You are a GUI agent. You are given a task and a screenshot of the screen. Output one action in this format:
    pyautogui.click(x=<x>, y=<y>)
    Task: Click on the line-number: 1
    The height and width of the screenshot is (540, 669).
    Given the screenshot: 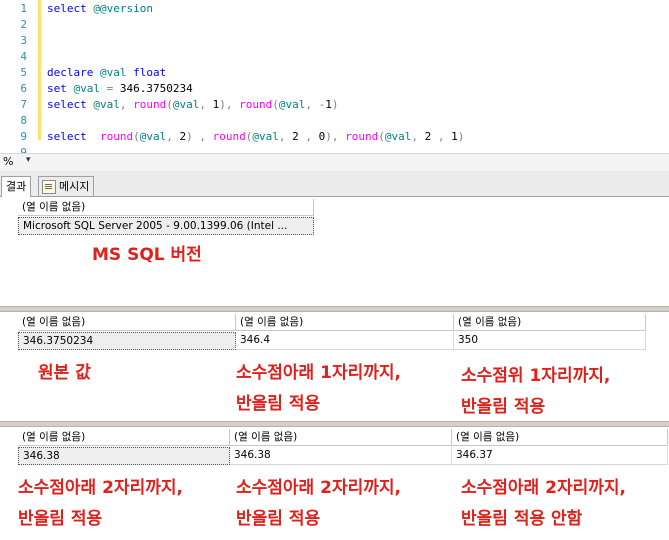 What is the action you would take?
    pyautogui.click(x=23, y=8)
    